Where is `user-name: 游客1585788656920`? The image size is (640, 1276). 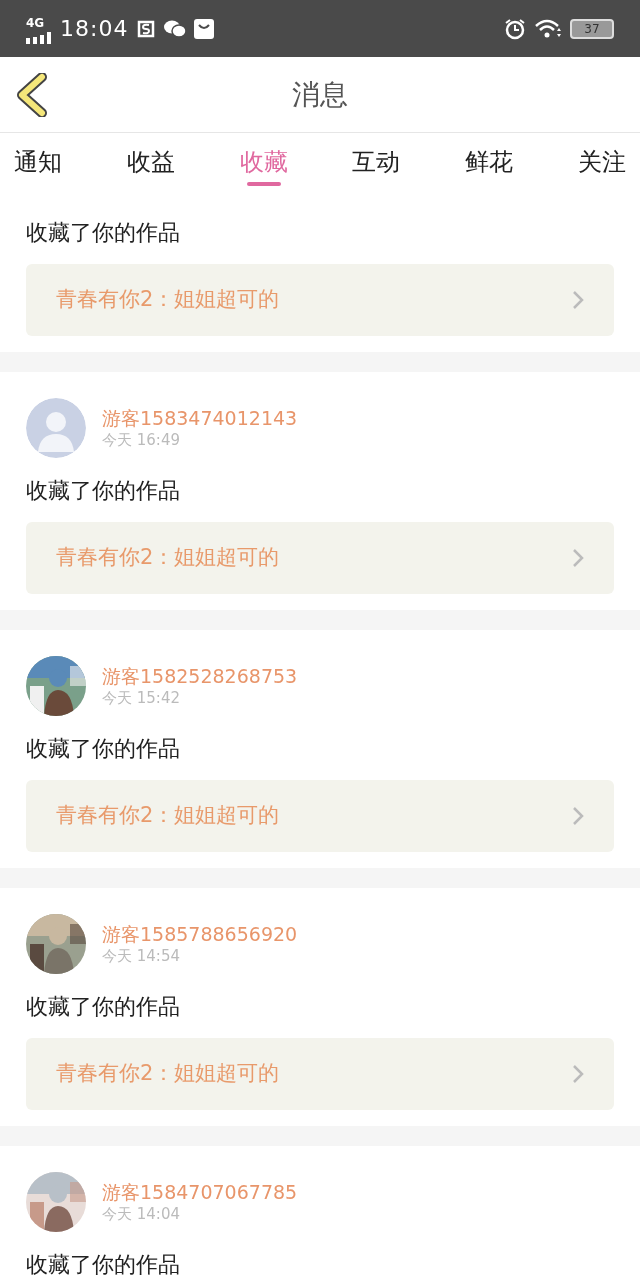
user-name: 游客1585788656920 is located at coordinates (200, 934).